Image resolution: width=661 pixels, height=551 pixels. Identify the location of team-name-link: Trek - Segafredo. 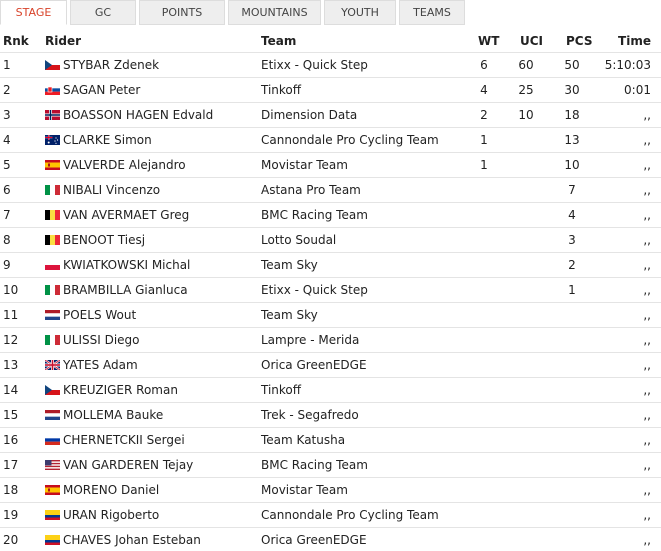
(310, 415).